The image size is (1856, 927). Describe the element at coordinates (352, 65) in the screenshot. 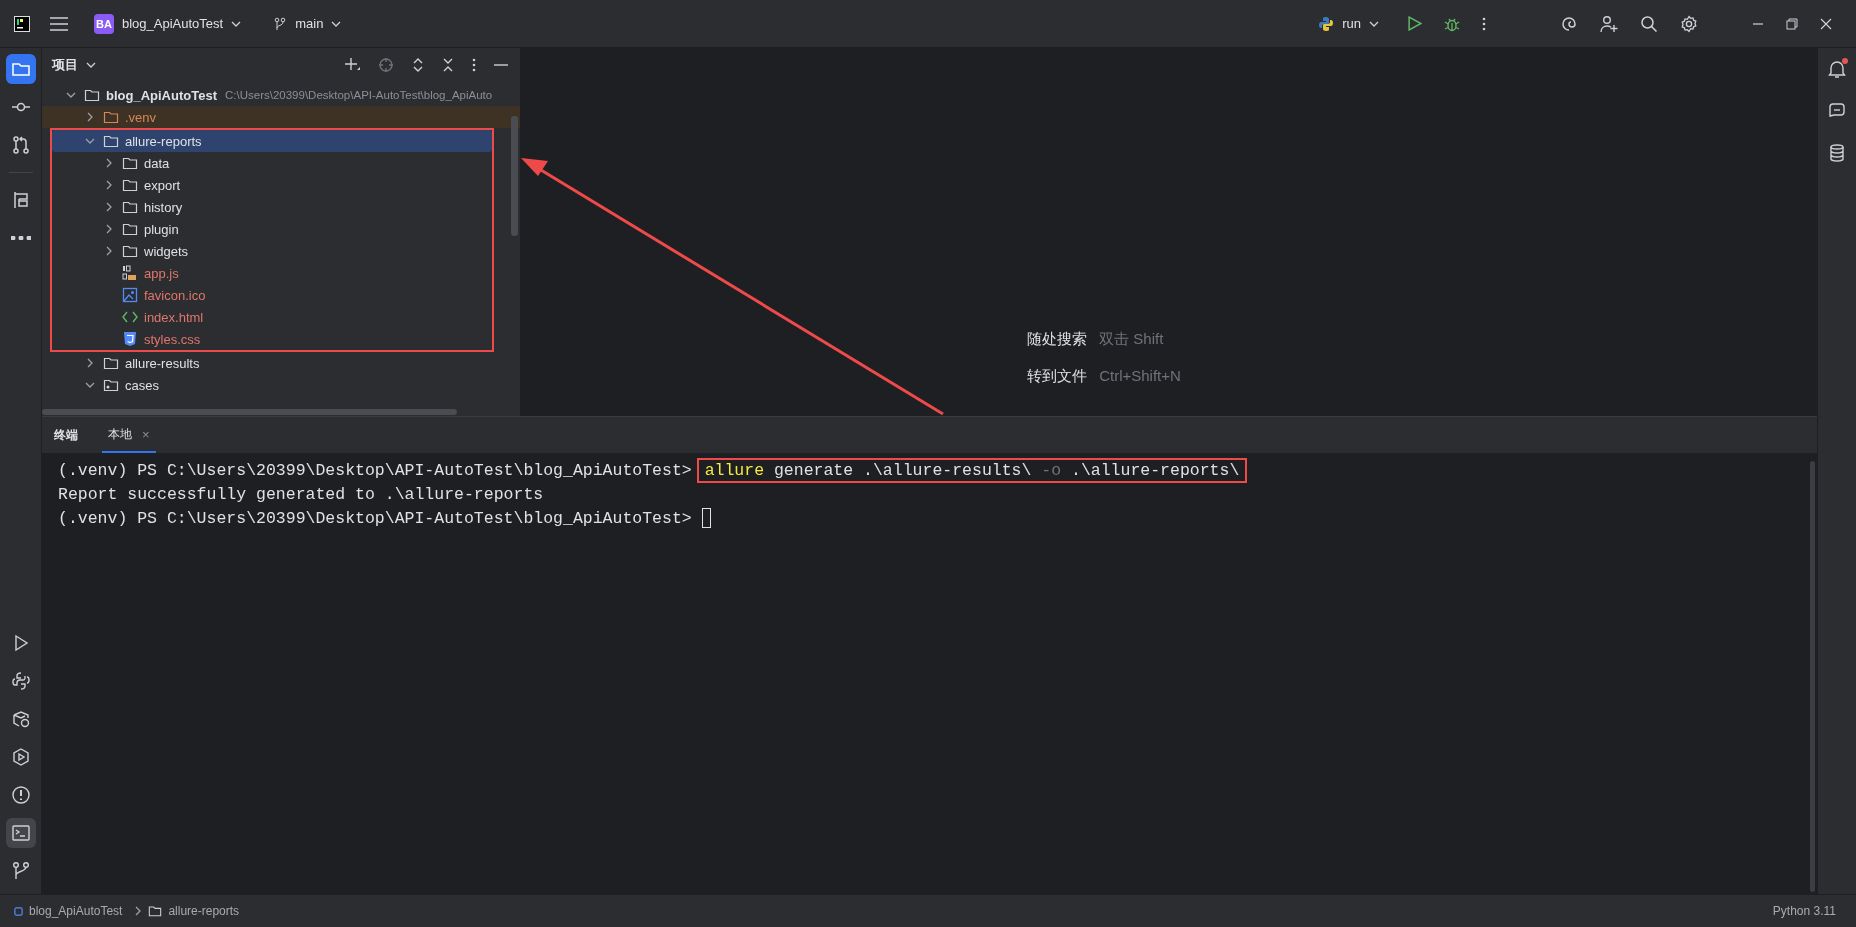

I see `add-icon` at that location.